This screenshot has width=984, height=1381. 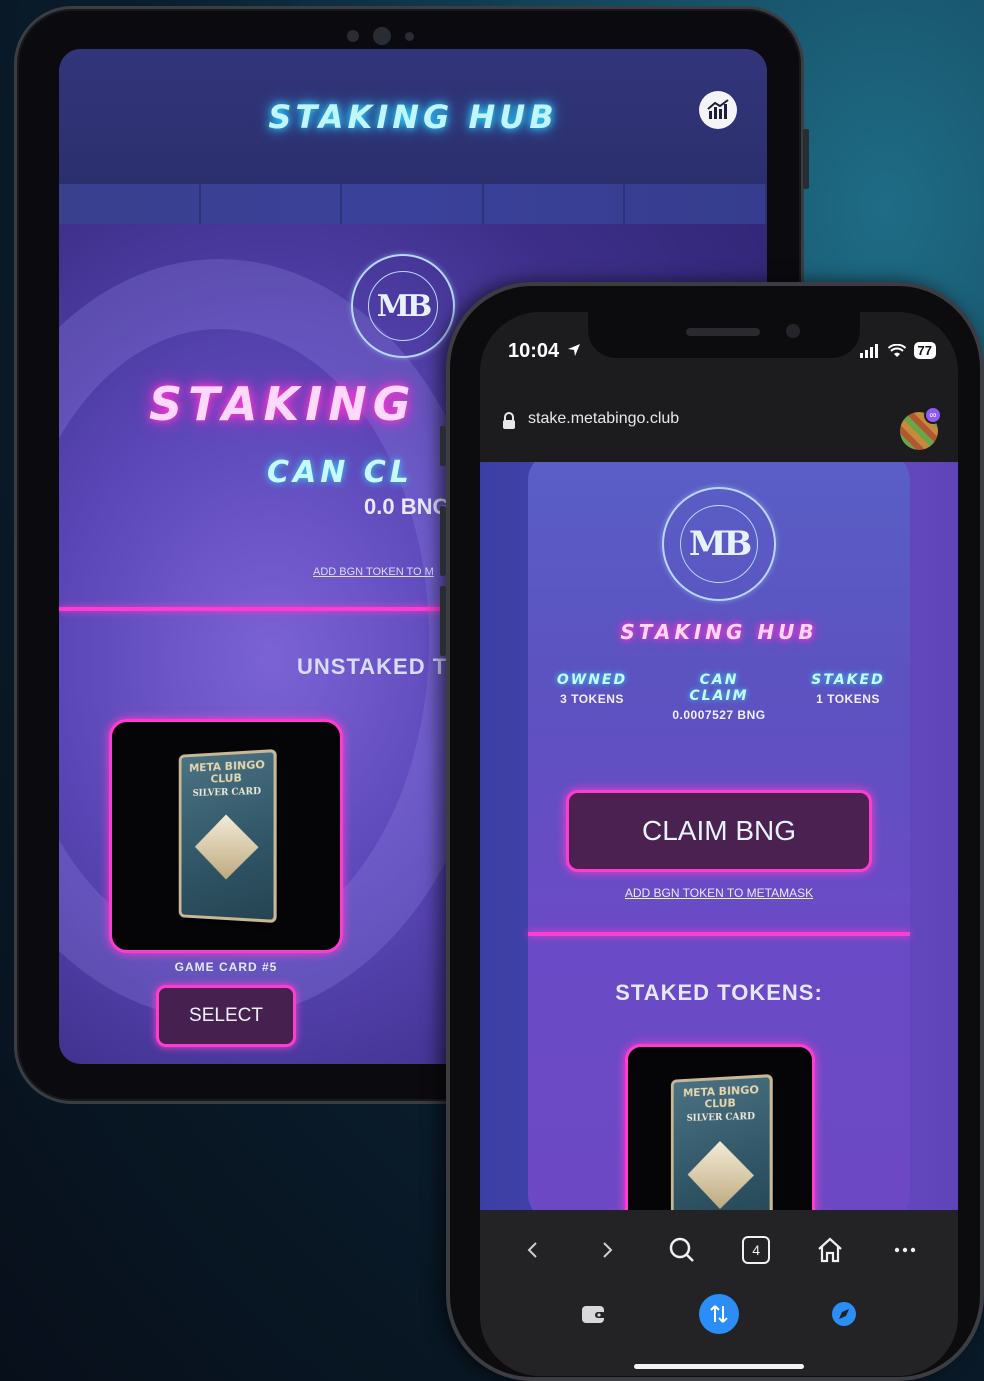 What do you see at coordinates (682, 1250) in the screenshot?
I see `search-icon` at bounding box center [682, 1250].